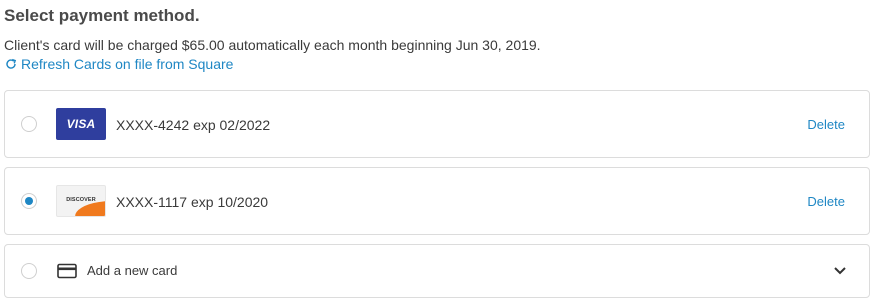 This screenshot has height=308, width=878. What do you see at coordinates (153, 125) in the screenshot?
I see `card-number: XXXX-4242` at bounding box center [153, 125].